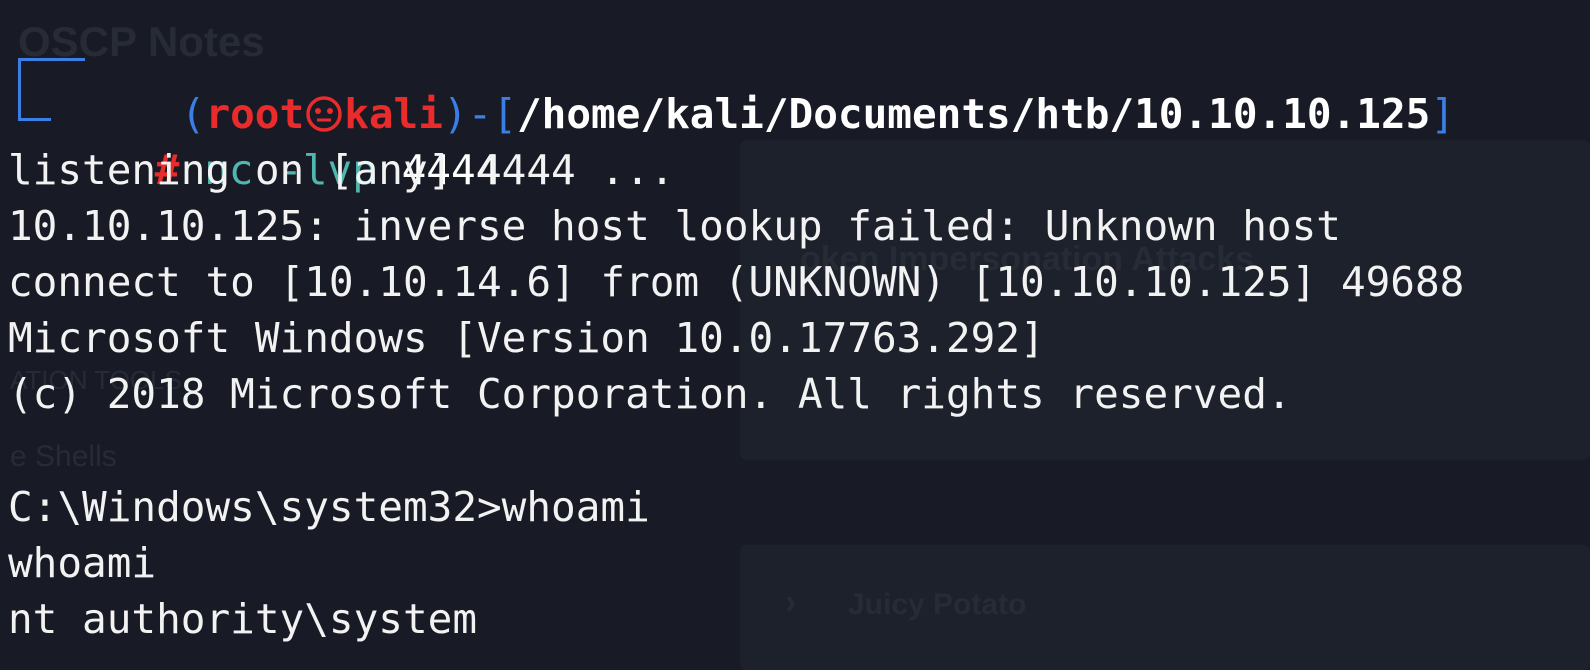  Describe the element at coordinates (329, 507) in the screenshot. I see `output-line: C:\Windows\system32>whoami` at that location.